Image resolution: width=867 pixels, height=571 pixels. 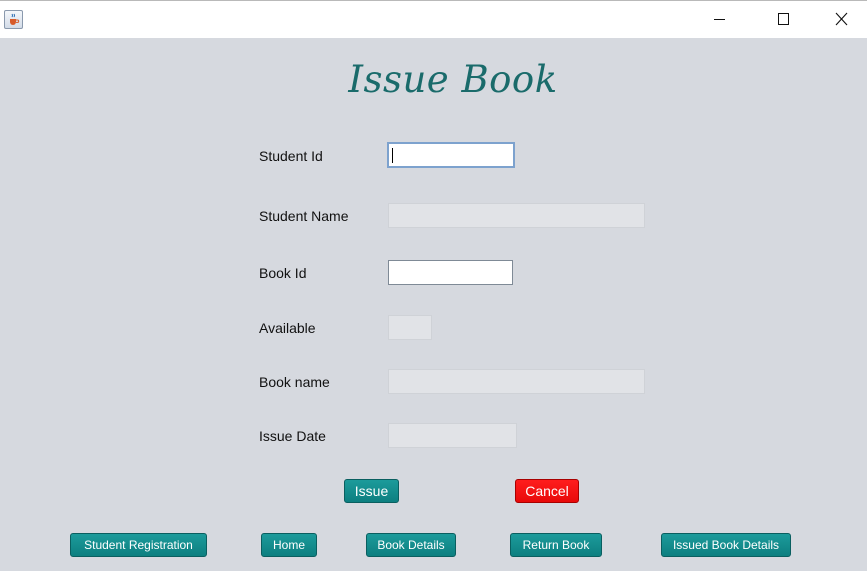 What do you see at coordinates (292, 436) in the screenshot?
I see `issue-date-label: Issue Date` at bounding box center [292, 436].